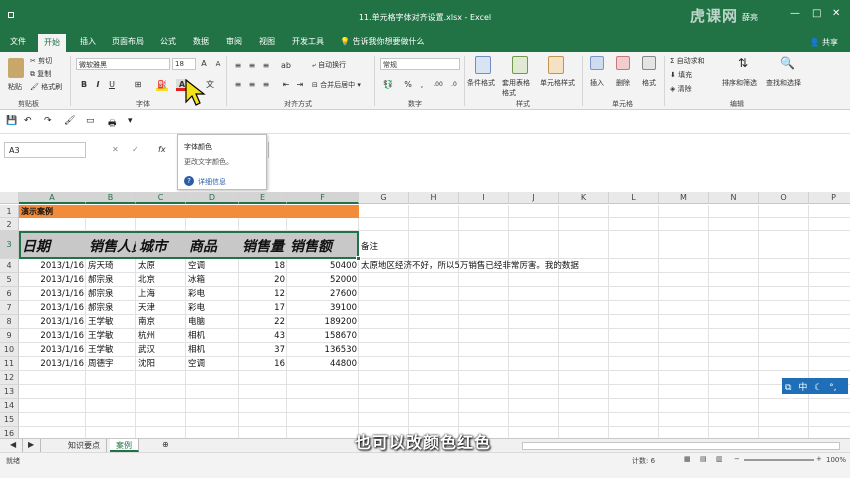  What do you see at coordinates (9, 392) in the screenshot?
I see `row-header-13: 13` at bounding box center [9, 392].